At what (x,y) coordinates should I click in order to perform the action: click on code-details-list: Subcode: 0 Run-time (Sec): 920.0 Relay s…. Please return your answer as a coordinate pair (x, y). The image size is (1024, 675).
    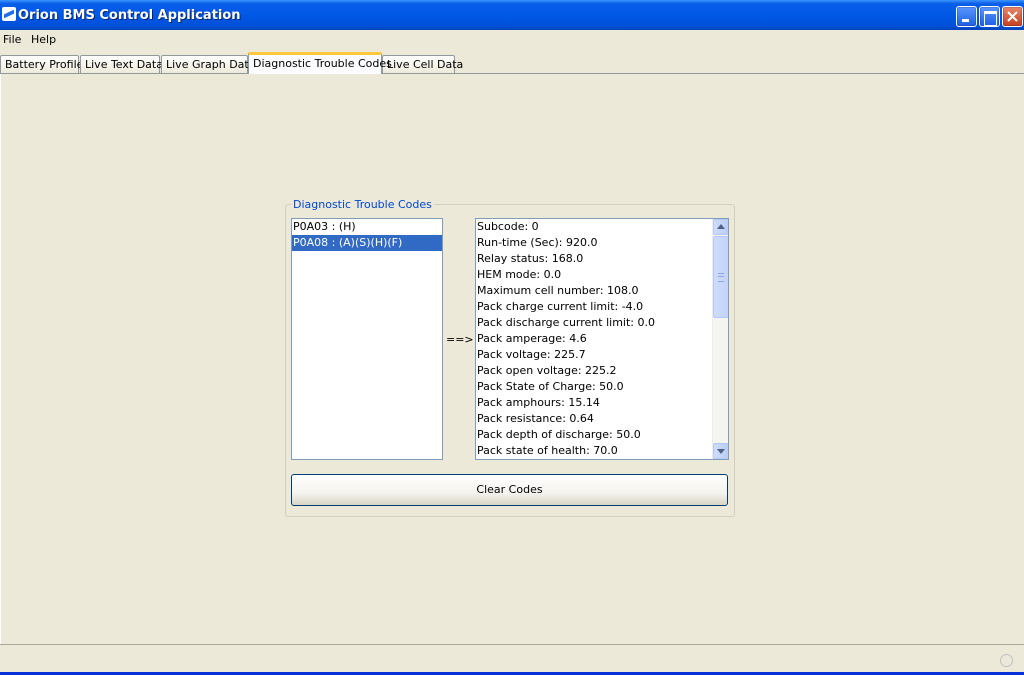
    Looking at the image, I should click on (602, 339).